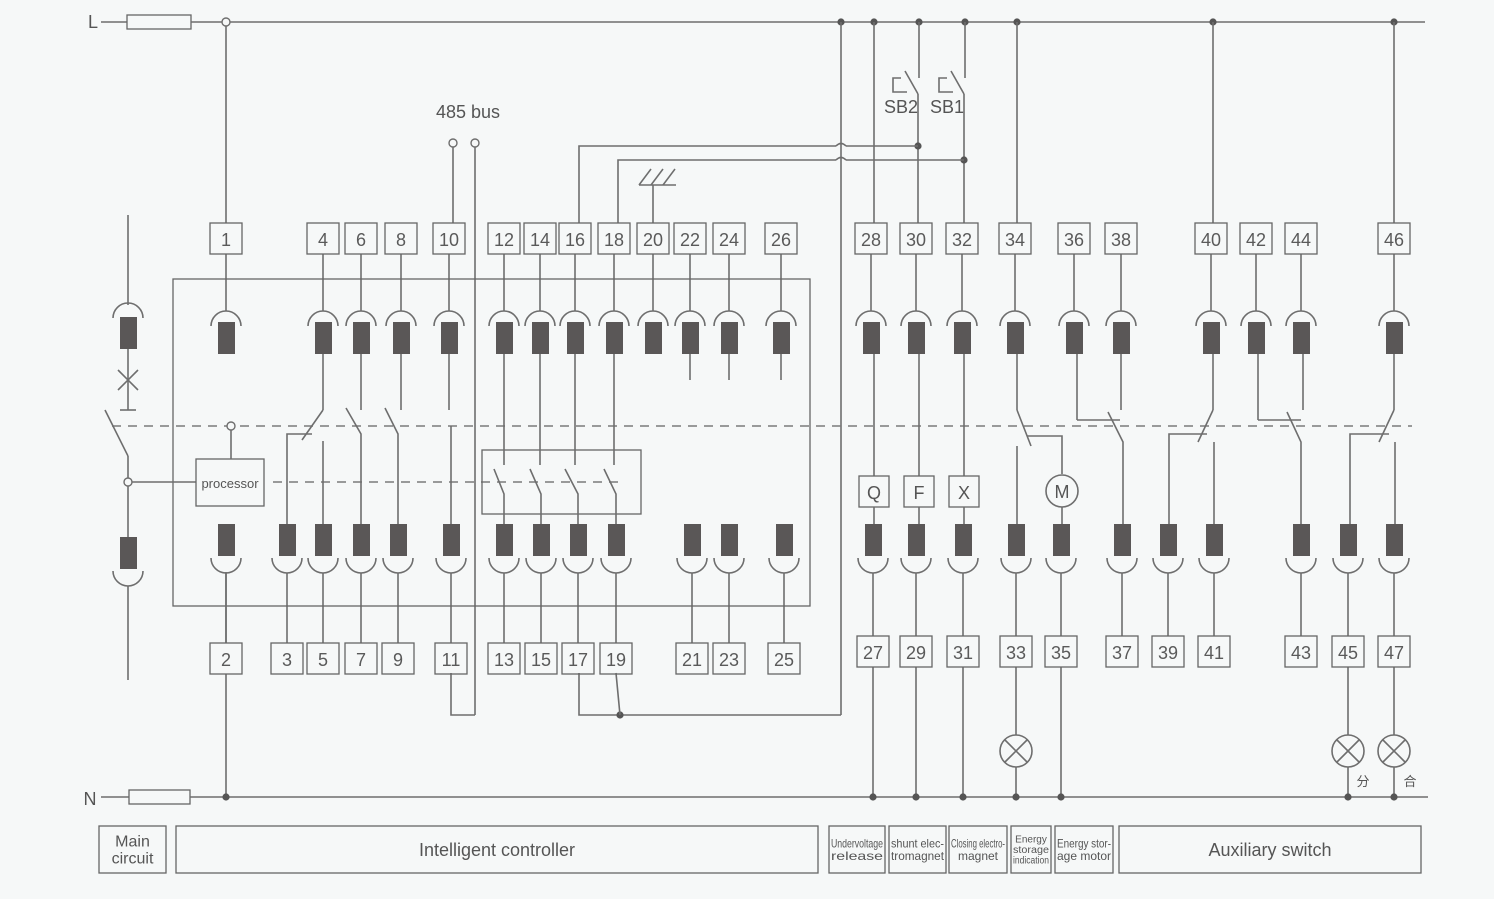 This screenshot has height=899, width=1494. Describe the element at coordinates (1294, 467) in the screenshot. I see `aux43-blade` at that location.